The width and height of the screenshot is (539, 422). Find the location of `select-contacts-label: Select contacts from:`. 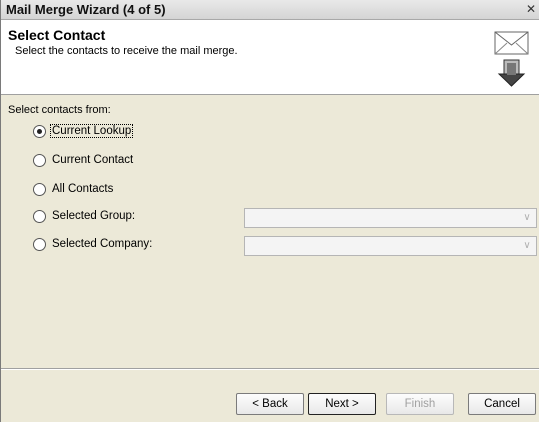

select-contacts-label: Select contacts from: is located at coordinates (59, 110).